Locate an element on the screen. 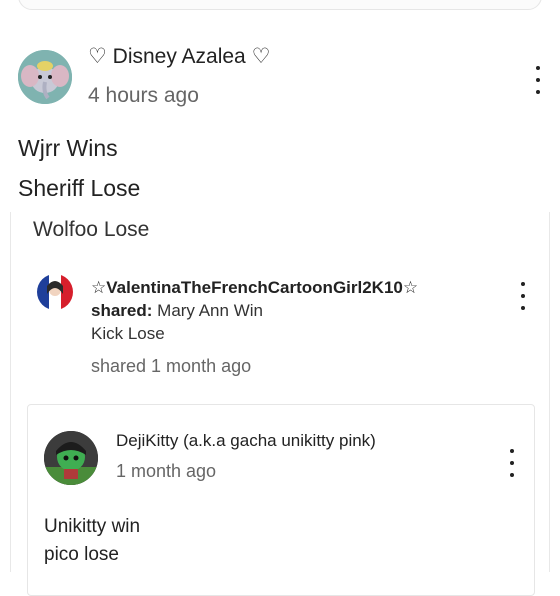 The image size is (560, 596). post-author-name: ♡ Disney Azalea ♡ is located at coordinates (179, 56).